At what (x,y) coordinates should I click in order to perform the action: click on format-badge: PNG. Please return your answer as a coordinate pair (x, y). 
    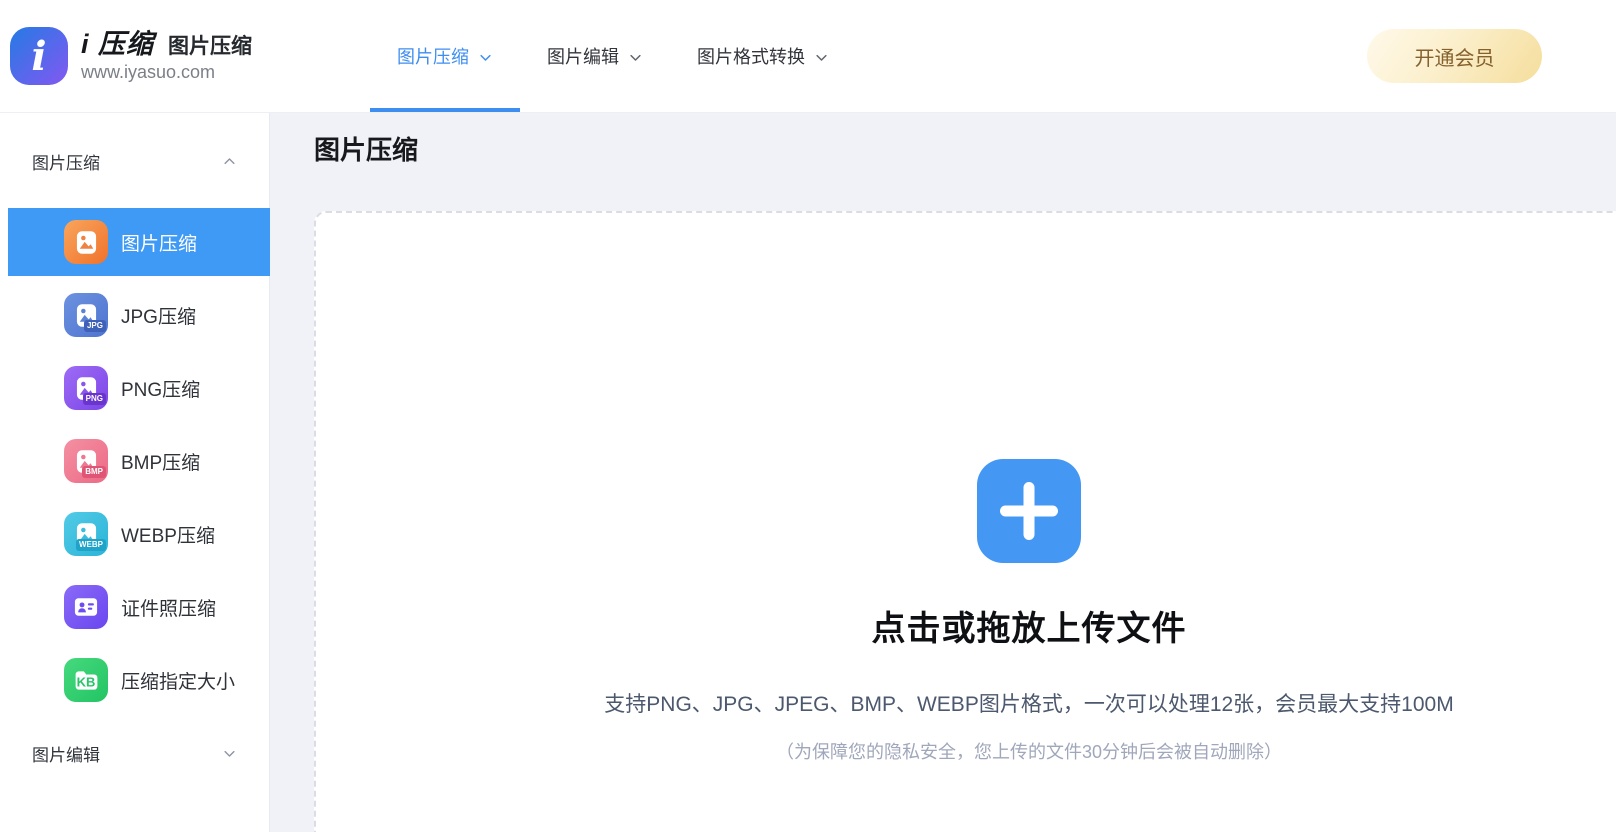
    Looking at the image, I should click on (94, 399).